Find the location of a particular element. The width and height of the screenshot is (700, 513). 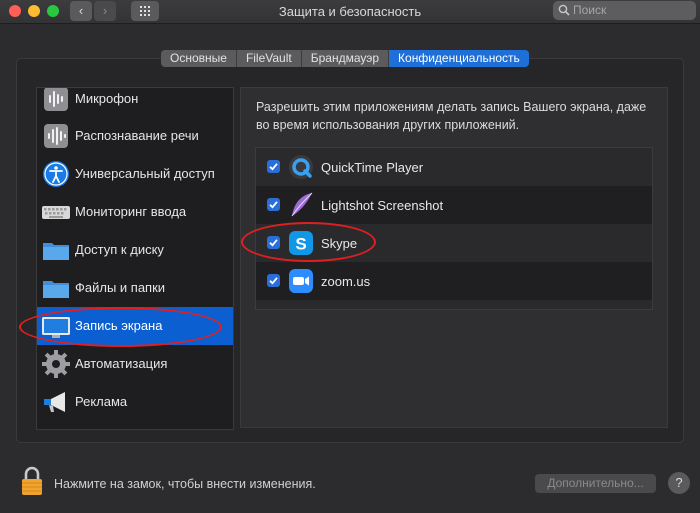

app-name: QuickTime Player is located at coordinates (372, 167).